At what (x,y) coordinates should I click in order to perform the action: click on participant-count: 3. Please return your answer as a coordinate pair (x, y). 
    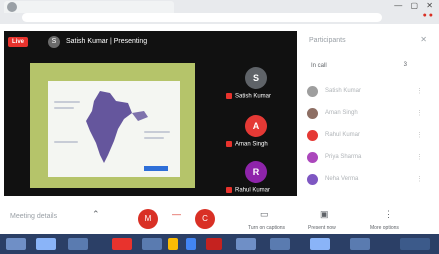
    Looking at the image, I should click on (405, 65).